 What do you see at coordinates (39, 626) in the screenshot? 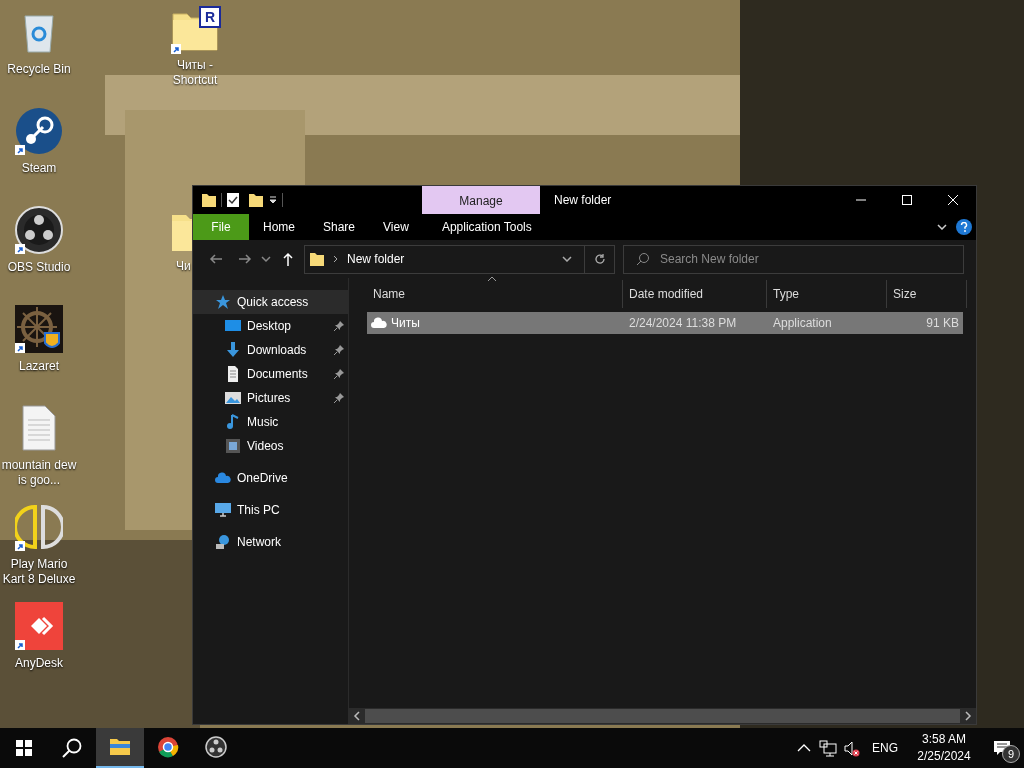
I see `anydesk-icon` at bounding box center [39, 626].